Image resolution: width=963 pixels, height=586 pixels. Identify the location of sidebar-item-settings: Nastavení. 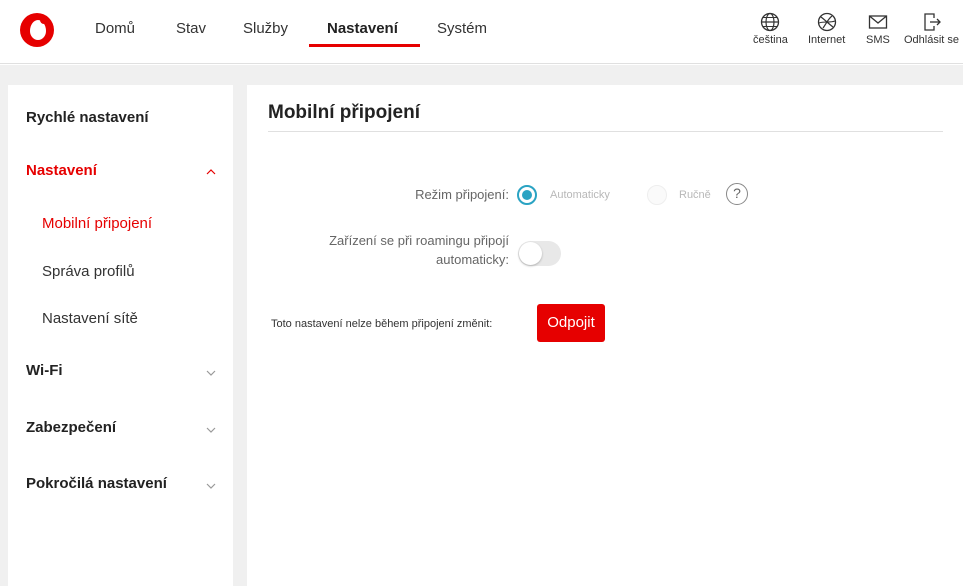
(61, 170).